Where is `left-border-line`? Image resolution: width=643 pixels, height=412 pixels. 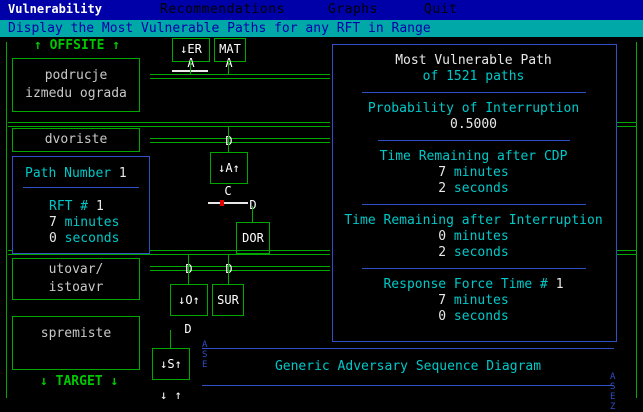 left-border-line is located at coordinates (6, 220).